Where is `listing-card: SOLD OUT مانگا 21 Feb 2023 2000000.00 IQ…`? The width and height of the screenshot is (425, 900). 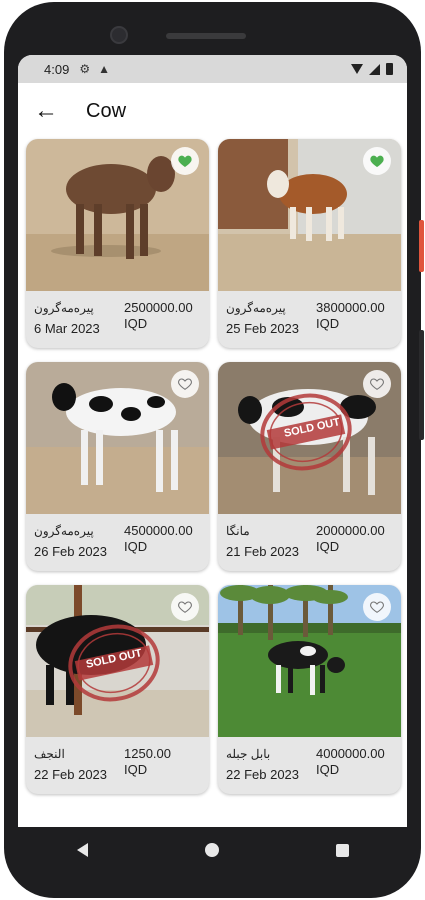 listing-card: SOLD OUT مانگا 21 Feb 2023 2000000.00 IQ… is located at coordinates (309, 466).